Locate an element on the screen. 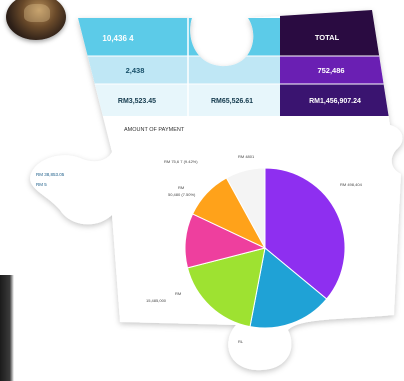 The image size is (404, 381). table-row-count is located at coordinates (175, 70).